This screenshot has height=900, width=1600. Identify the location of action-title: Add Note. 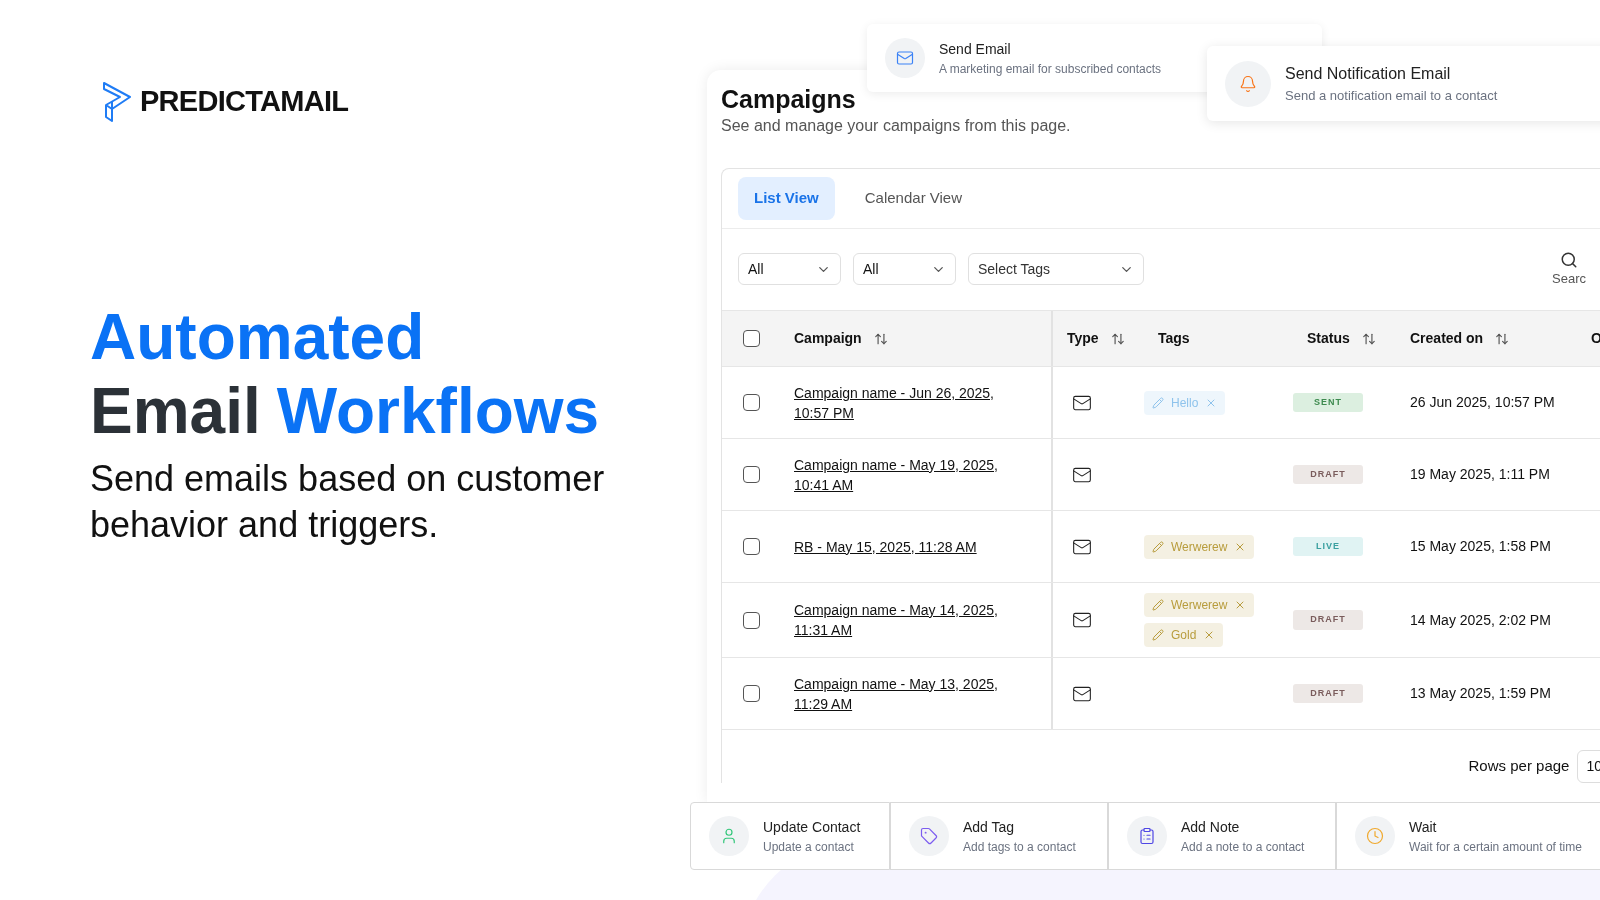
(1211, 827).